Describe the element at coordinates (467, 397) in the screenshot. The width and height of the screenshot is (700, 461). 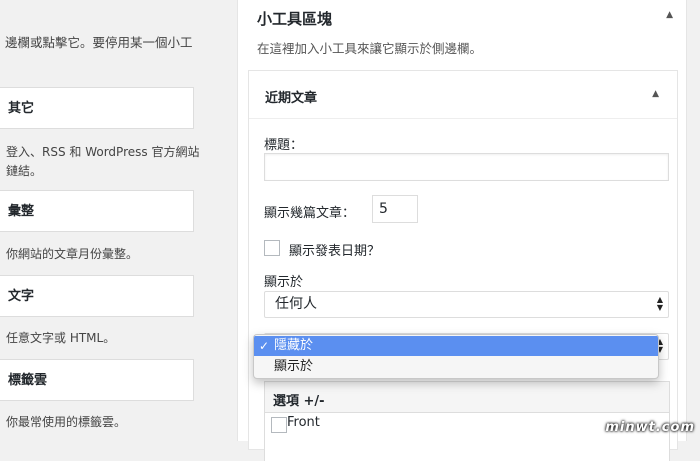
I see `options-box-header: 選項 +/-` at that location.